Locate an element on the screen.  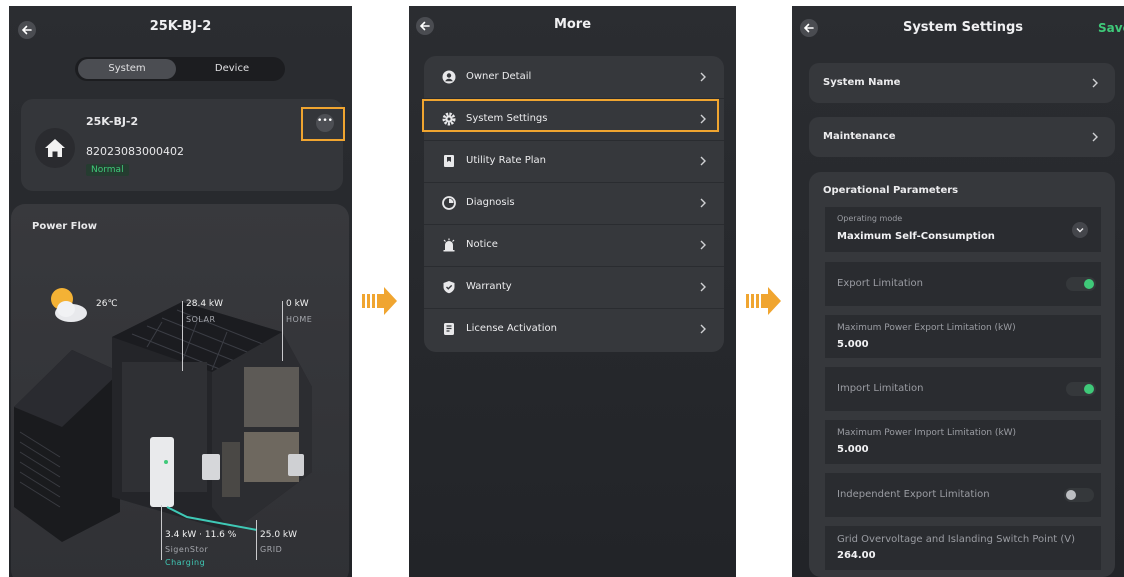
system-card: 25K-BJ-2 82023083000402 Normal is located at coordinates (182, 145).